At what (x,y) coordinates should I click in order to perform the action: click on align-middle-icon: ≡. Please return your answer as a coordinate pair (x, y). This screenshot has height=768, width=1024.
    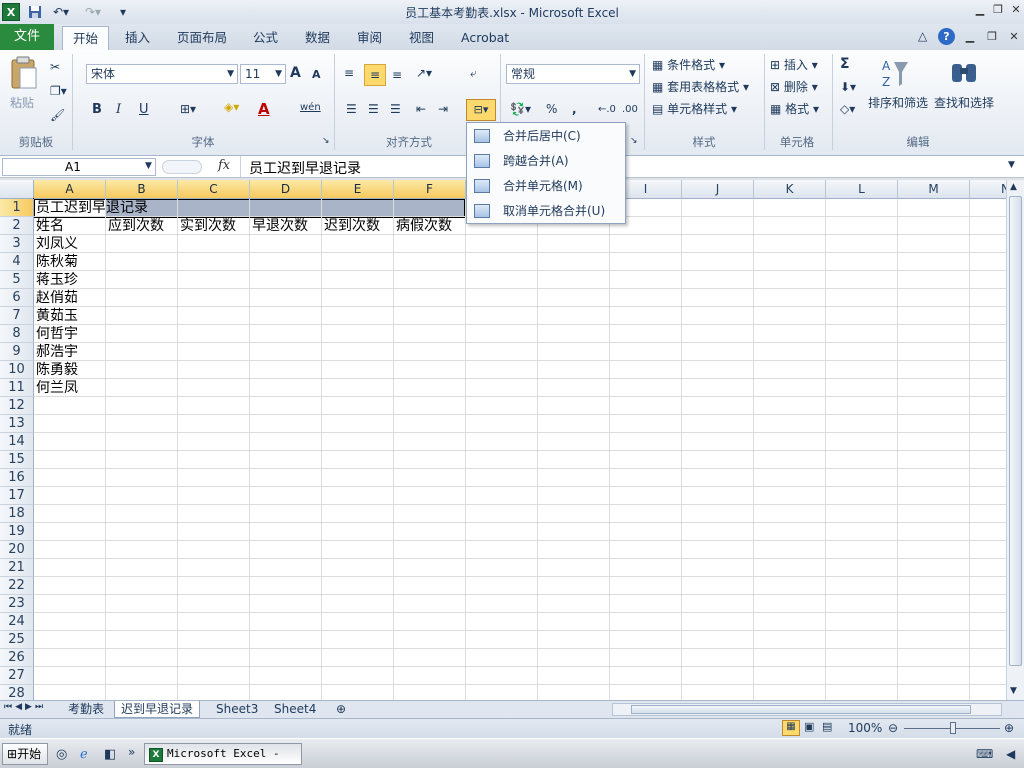
    Looking at the image, I should click on (375, 75).